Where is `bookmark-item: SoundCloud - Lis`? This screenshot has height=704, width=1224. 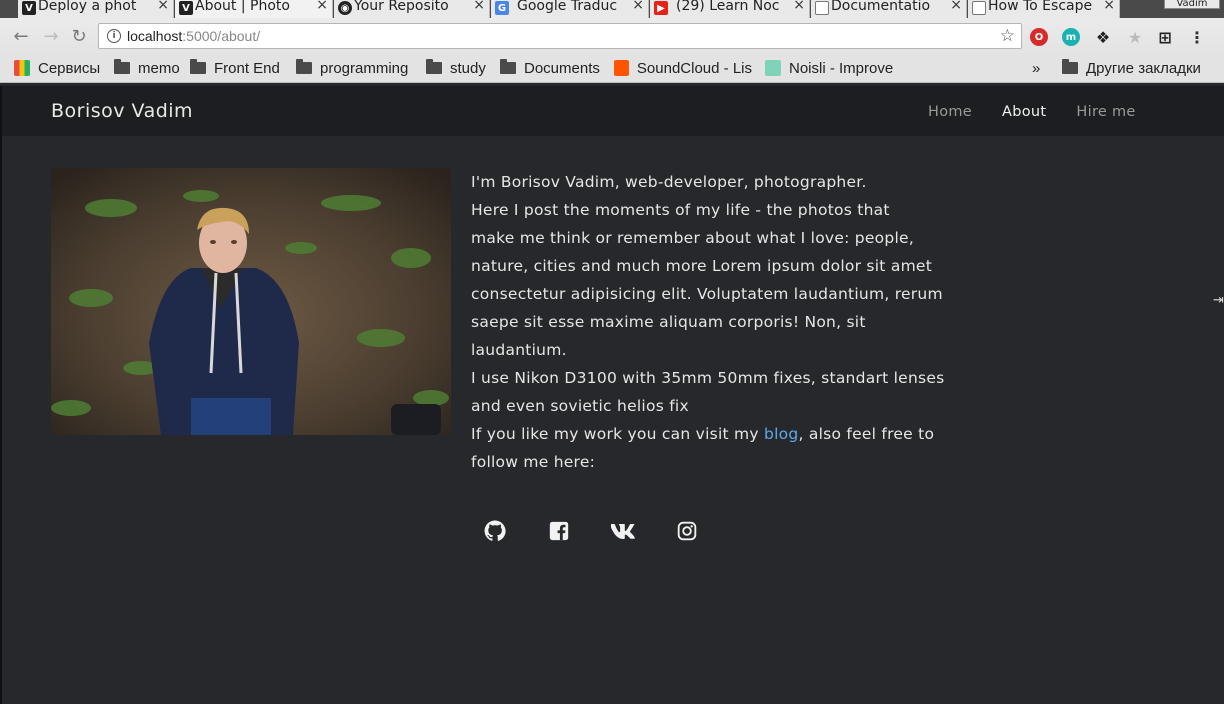
bookmark-item: SoundCloud - Lis is located at coordinates (683, 68).